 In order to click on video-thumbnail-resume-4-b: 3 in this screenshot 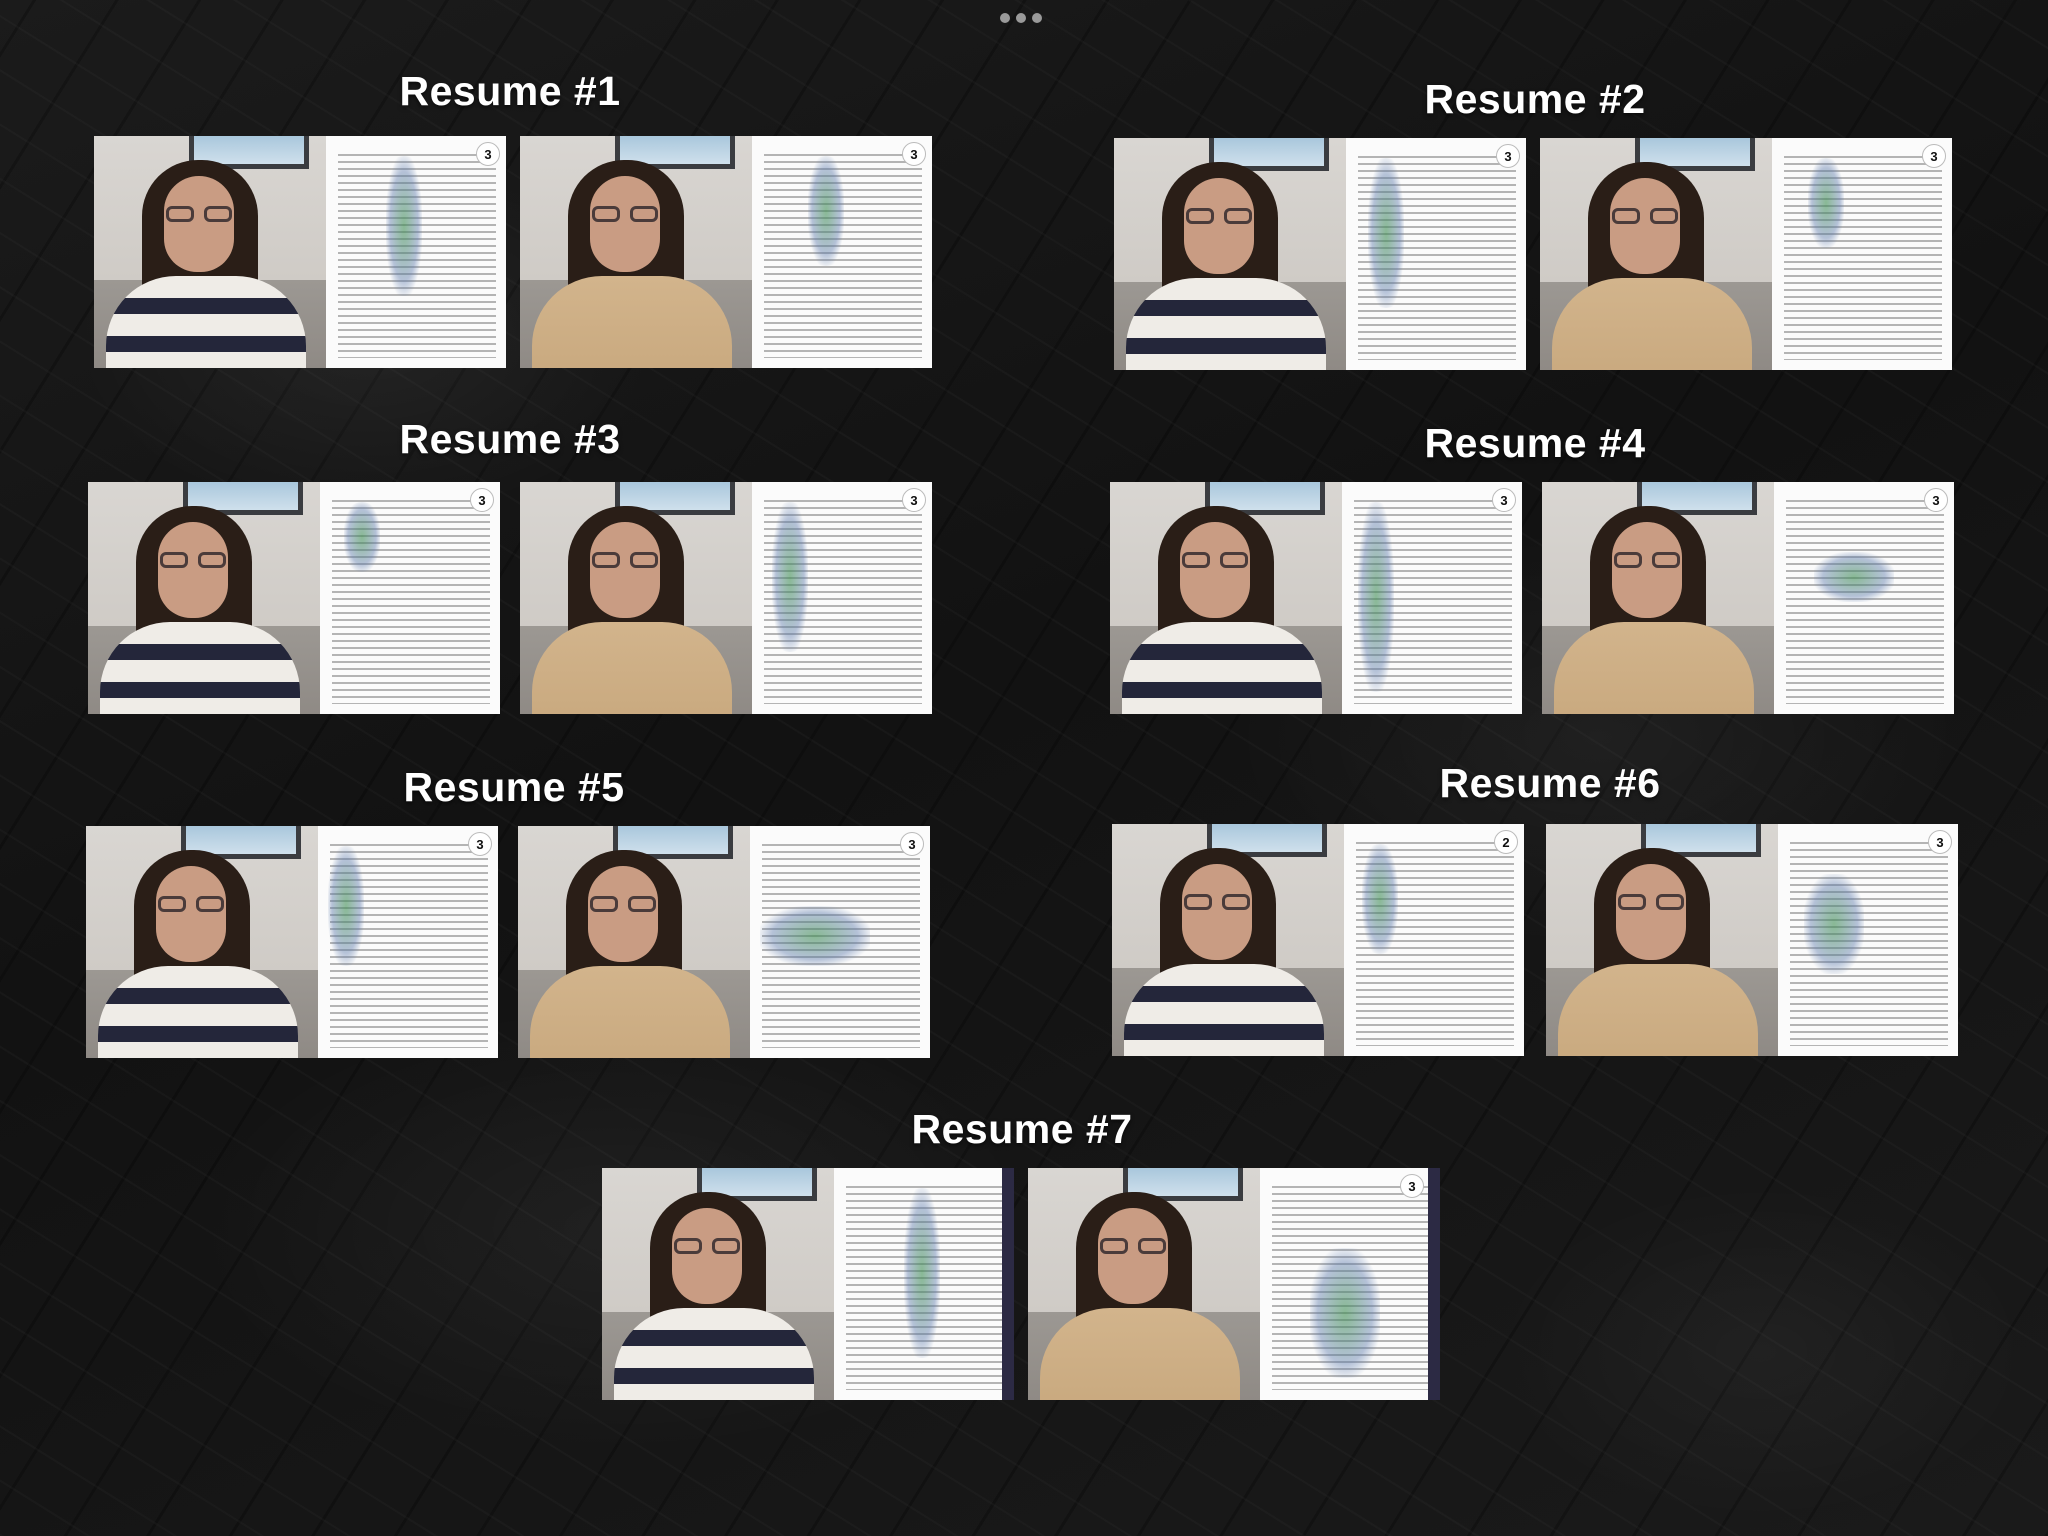, I will do `click(1748, 598)`.